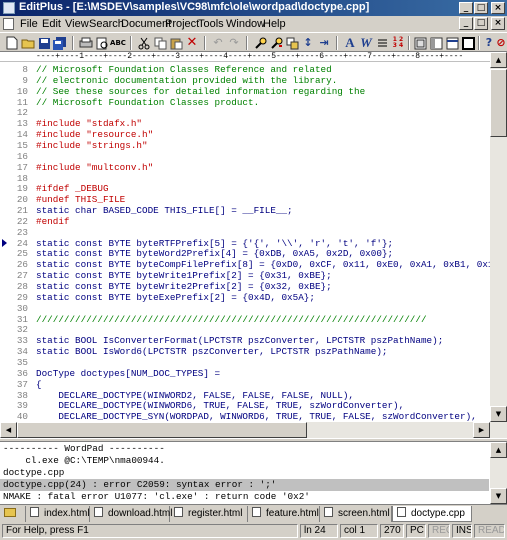  Describe the element at coordinates (284, 514) in the screenshot. I see `tab-feature-html: feature.html` at that location.